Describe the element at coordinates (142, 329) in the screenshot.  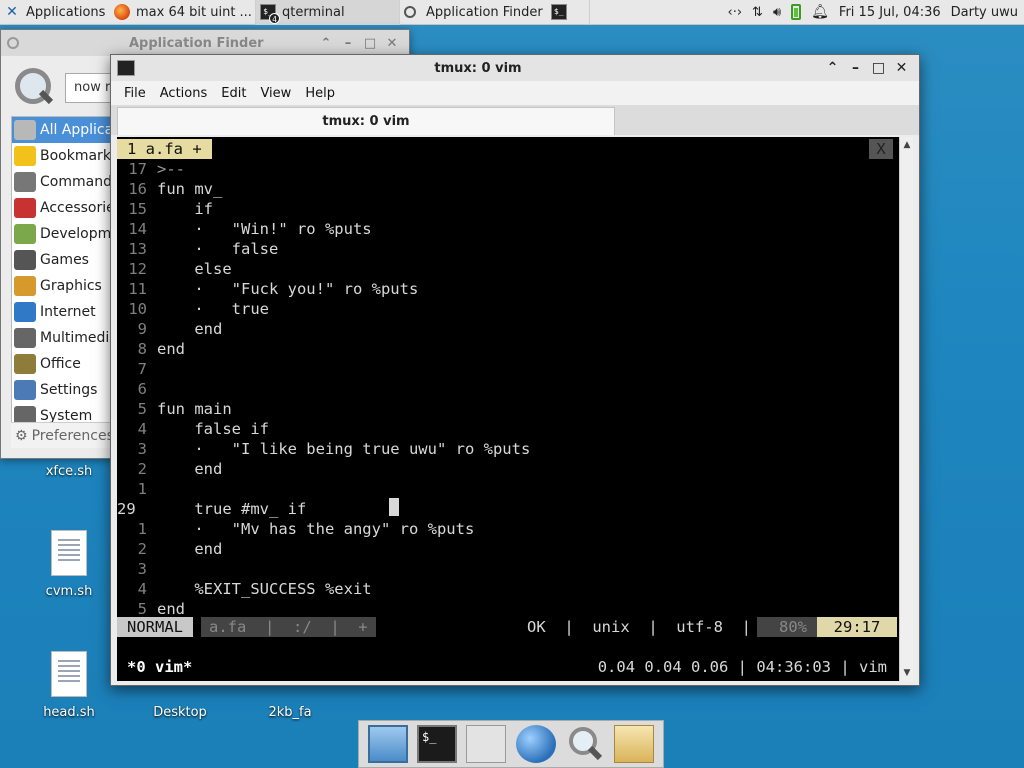
I see `line-number: 9` at that location.